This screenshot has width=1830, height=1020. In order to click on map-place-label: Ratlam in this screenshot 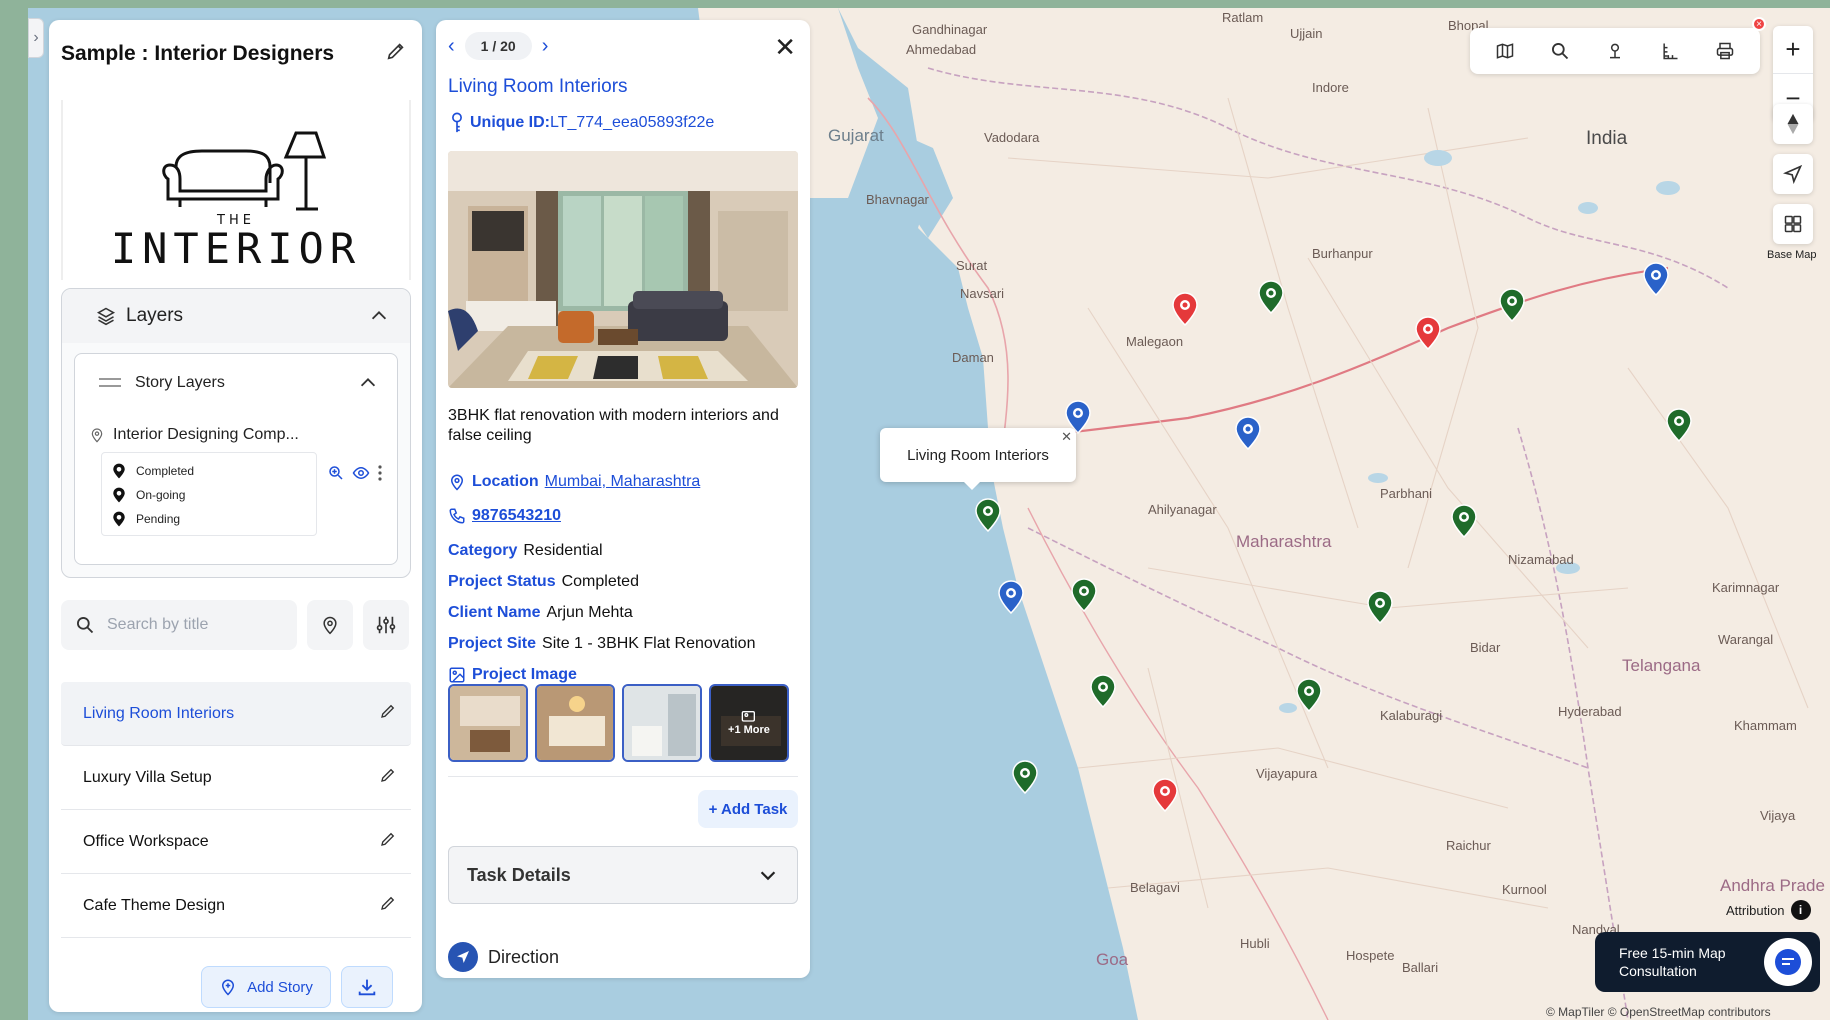, I will do `click(1243, 17)`.